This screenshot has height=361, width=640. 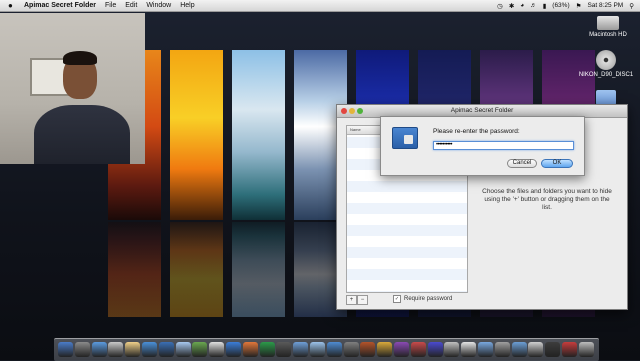 What do you see at coordinates (360, 111) in the screenshot?
I see `zoom-icon` at bounding box center [360, 111].